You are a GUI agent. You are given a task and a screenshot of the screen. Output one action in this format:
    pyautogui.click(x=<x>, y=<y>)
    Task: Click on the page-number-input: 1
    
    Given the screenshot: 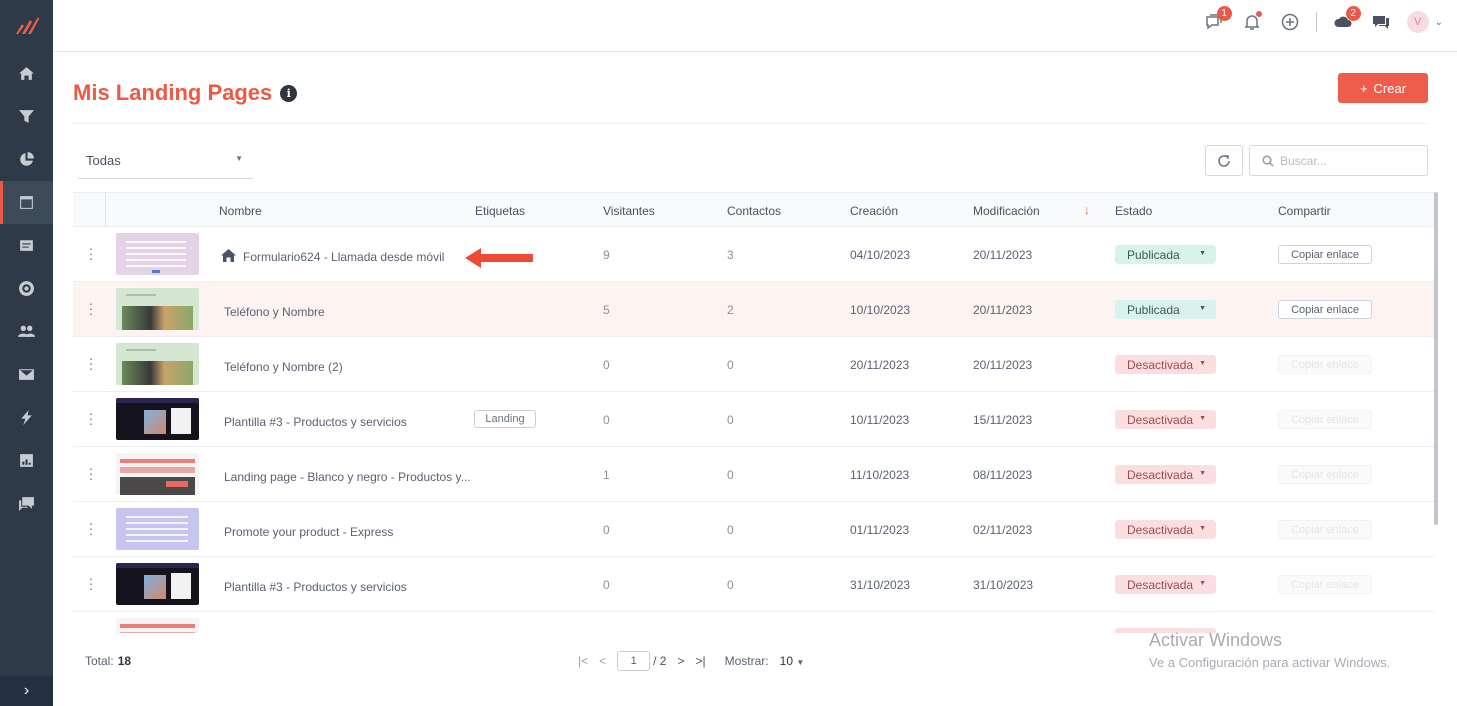 What is the action you would take?
    pyautogui.click(x=634, y=661)
    